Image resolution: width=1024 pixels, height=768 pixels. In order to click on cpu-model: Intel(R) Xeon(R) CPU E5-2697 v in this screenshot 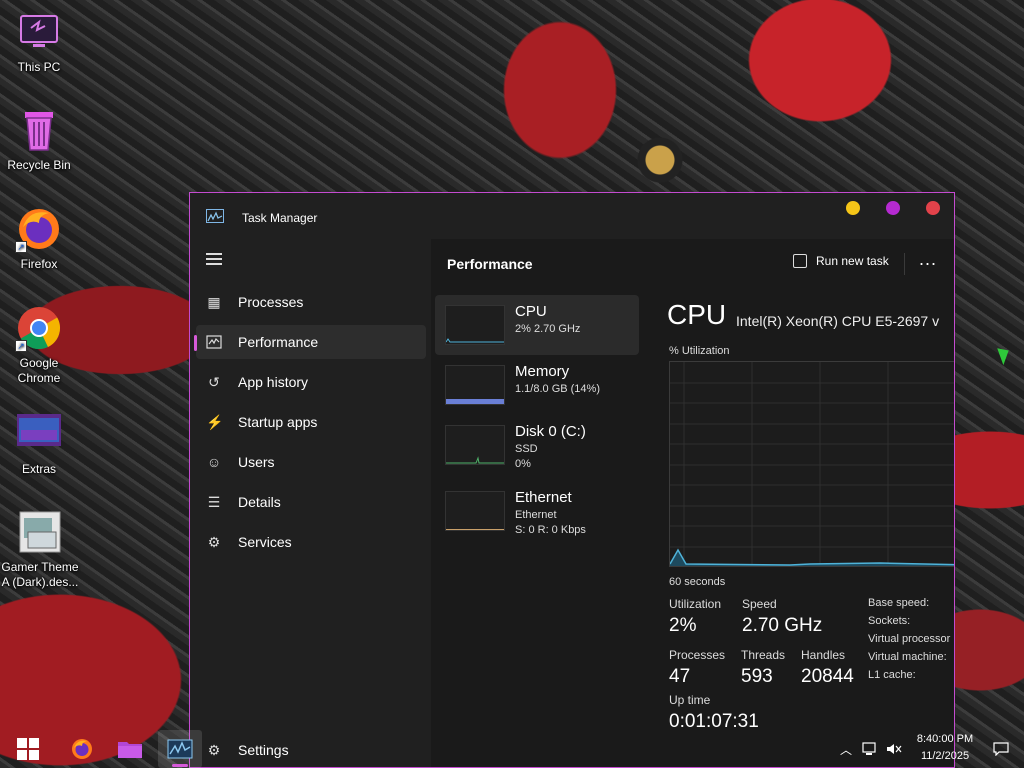, I will do `click(838, 321)`.